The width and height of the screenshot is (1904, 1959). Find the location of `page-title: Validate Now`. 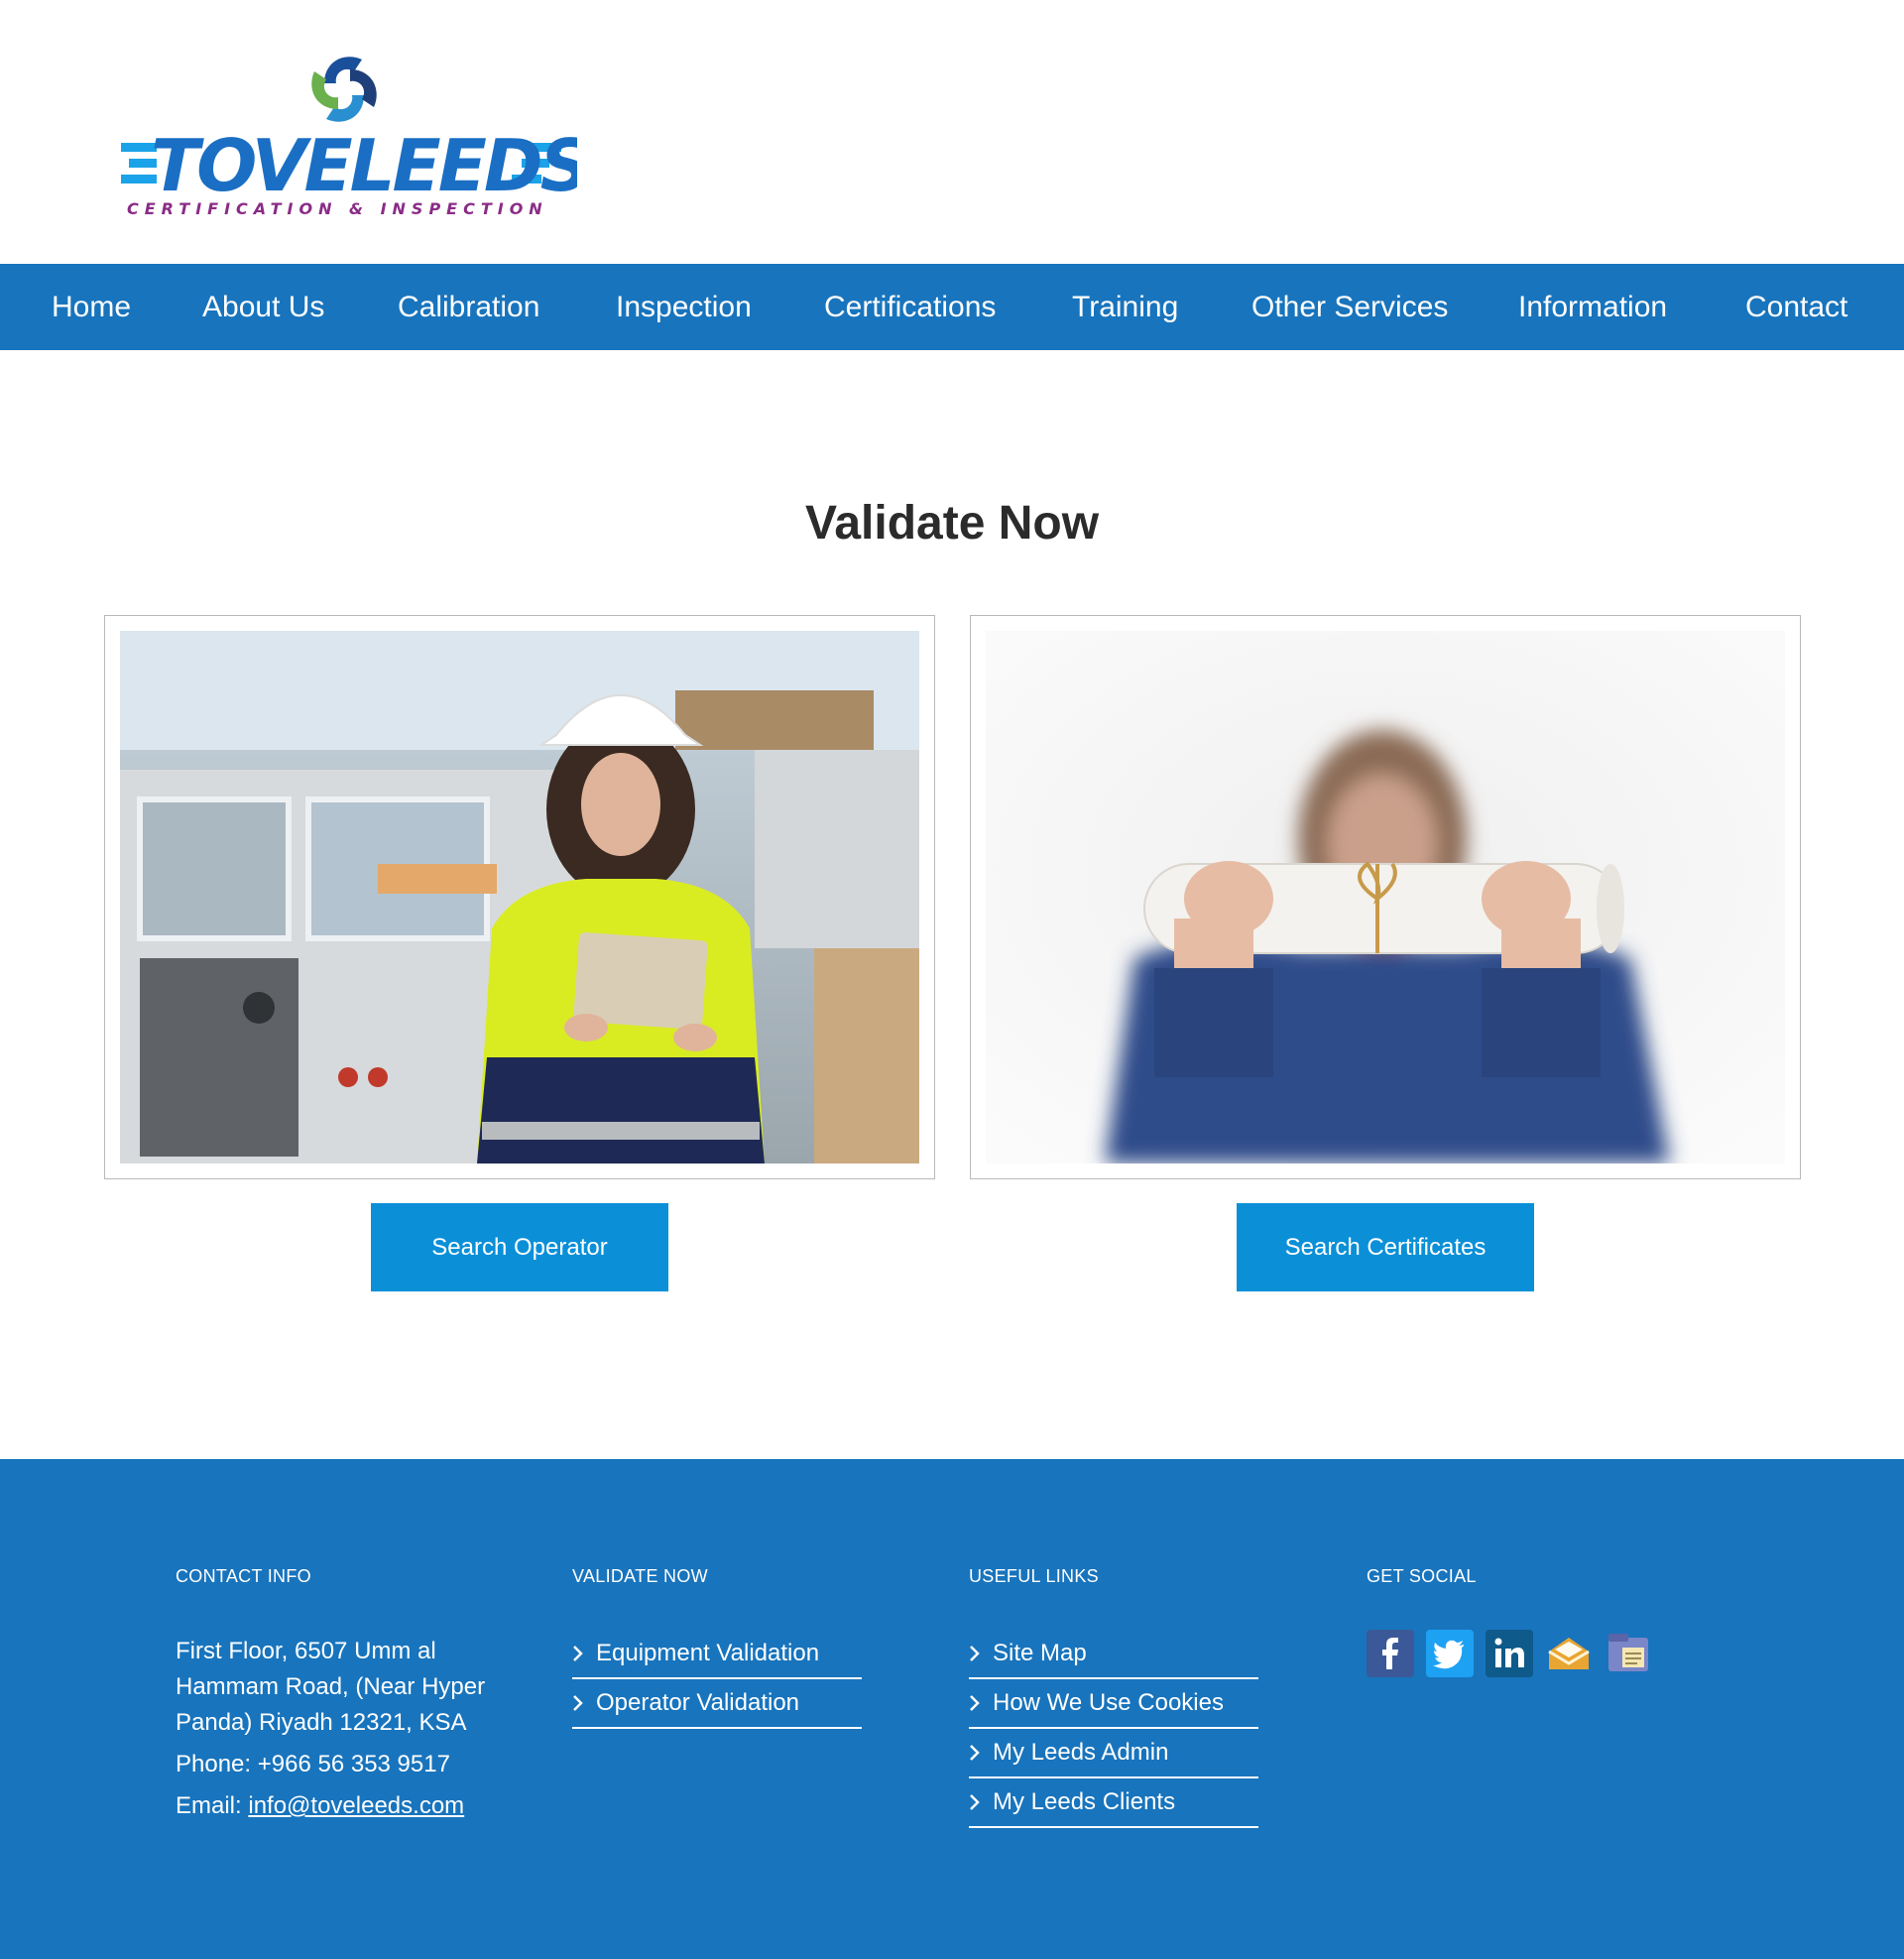

page-title: Validate Now is located at coordinates (952, 523).